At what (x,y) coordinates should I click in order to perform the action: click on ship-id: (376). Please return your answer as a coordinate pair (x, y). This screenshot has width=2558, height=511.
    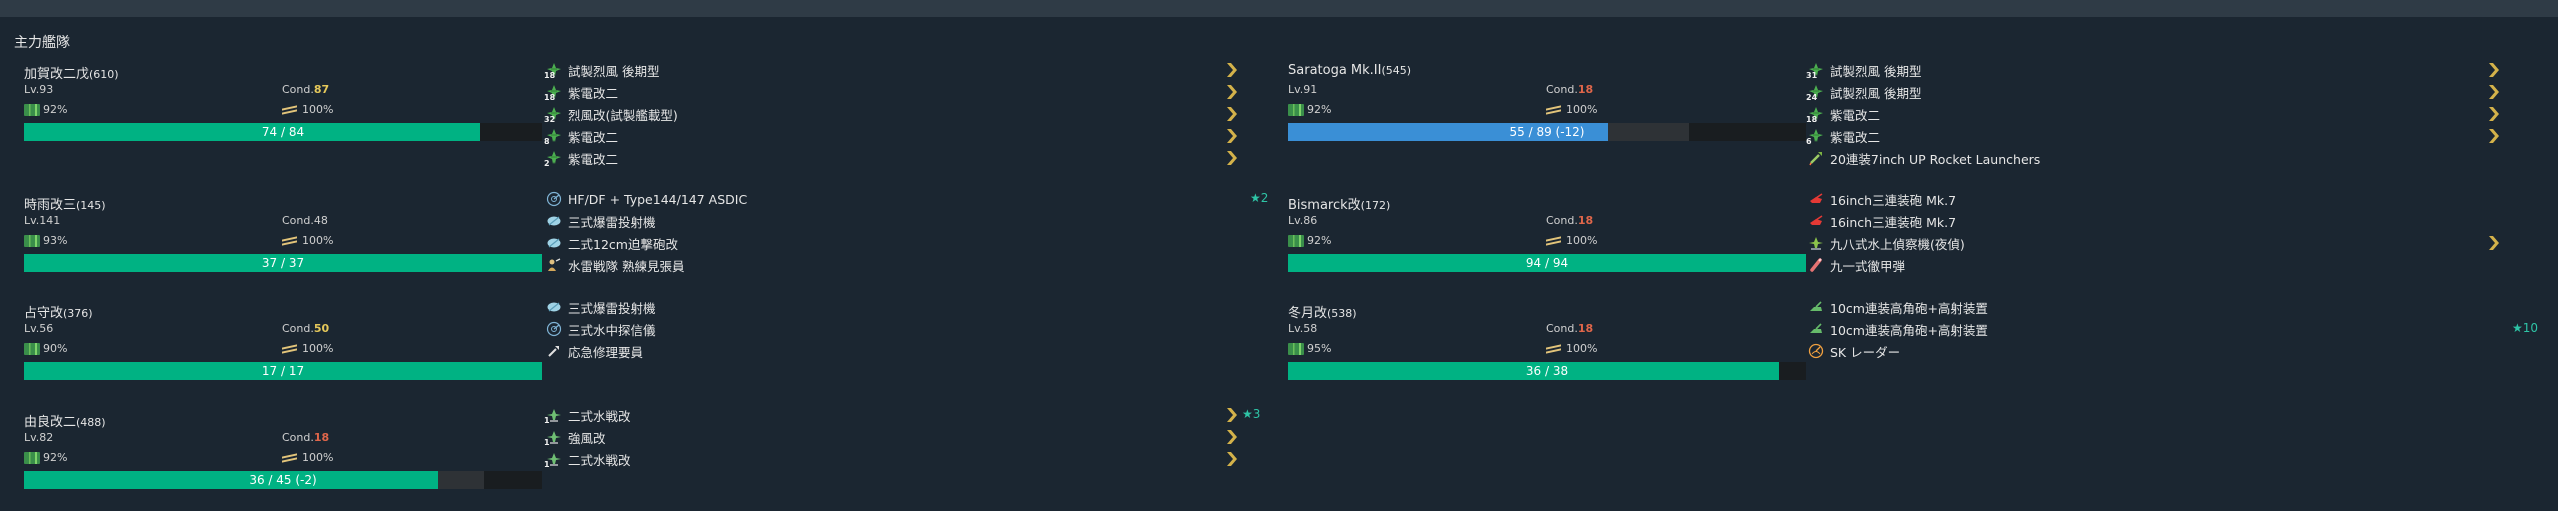
    Looking at the image, I should click on (78, 313).